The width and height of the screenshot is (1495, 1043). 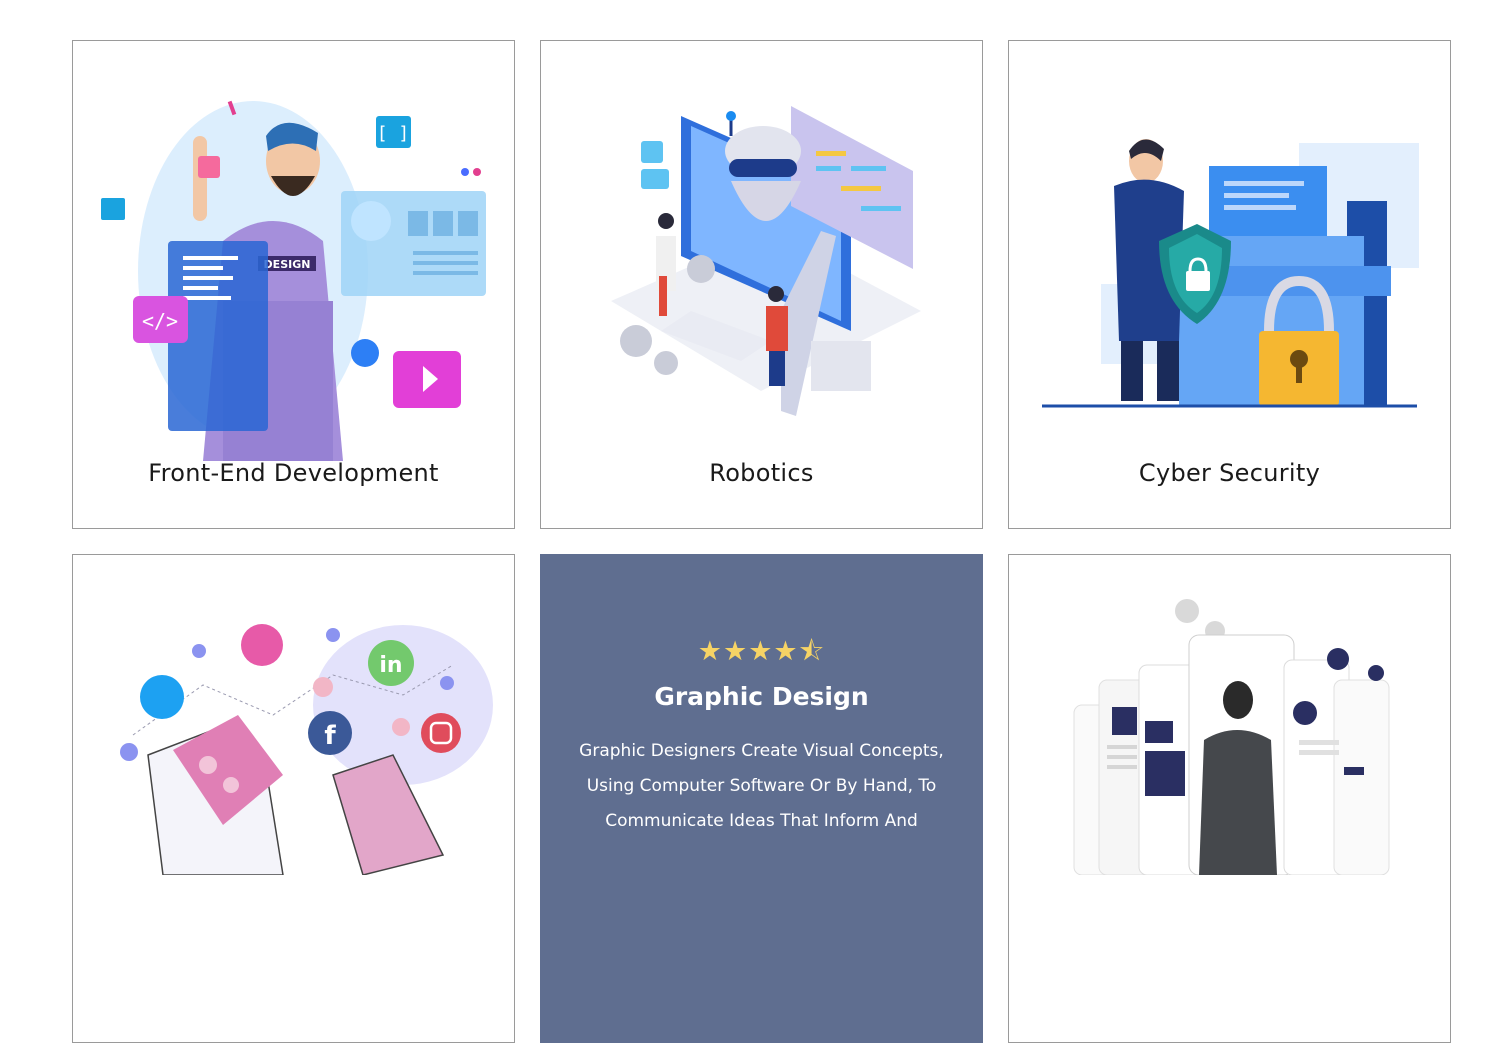 I want to click on course-card-front-end: DESIGN </> [ ] Front-End Development, so click(x=293, y=284).